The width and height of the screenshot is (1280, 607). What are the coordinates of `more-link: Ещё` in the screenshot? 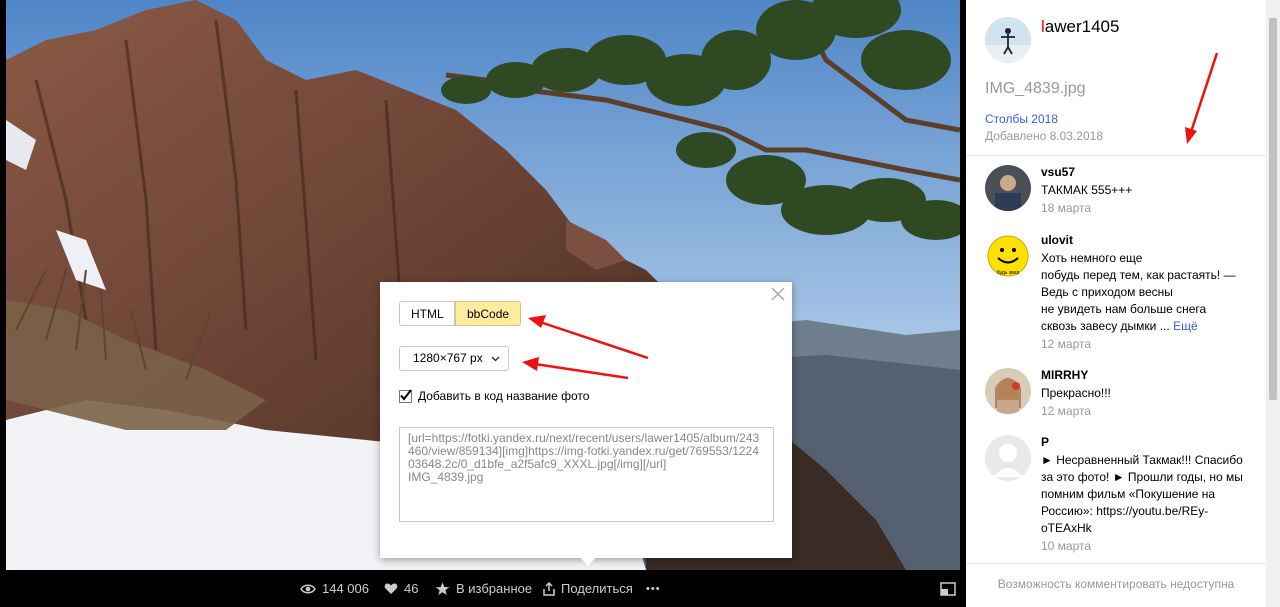 It's located at (1185, 326).